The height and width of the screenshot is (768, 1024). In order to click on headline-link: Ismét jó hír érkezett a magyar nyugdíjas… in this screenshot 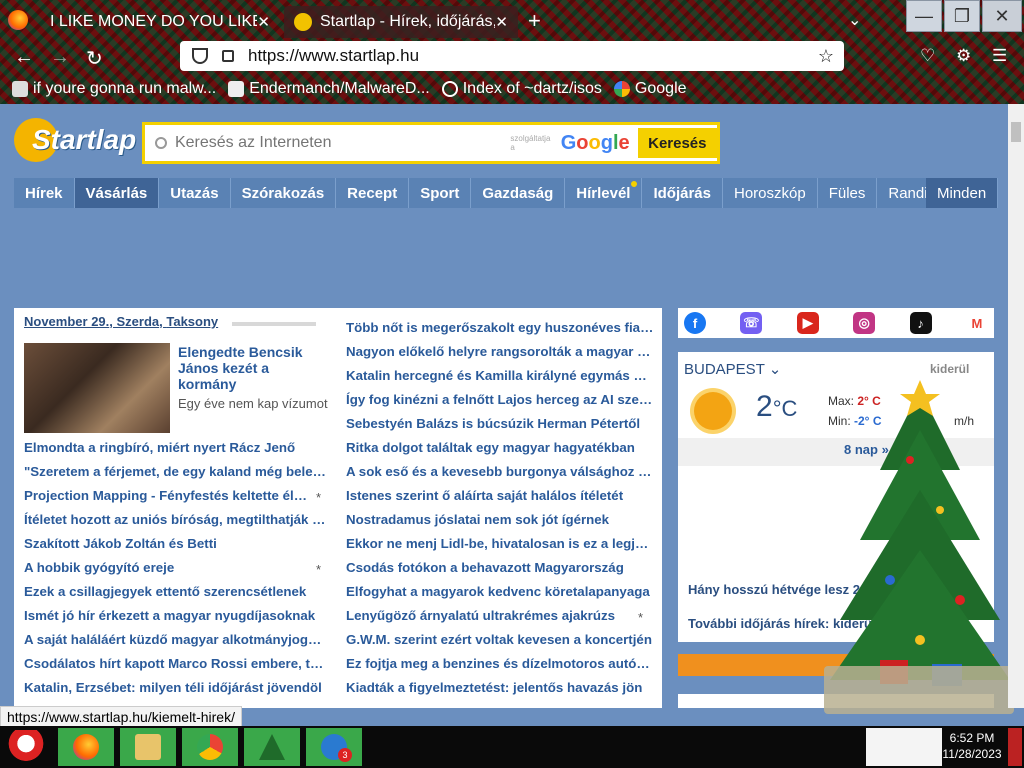, I will do `click(175, 615)`.